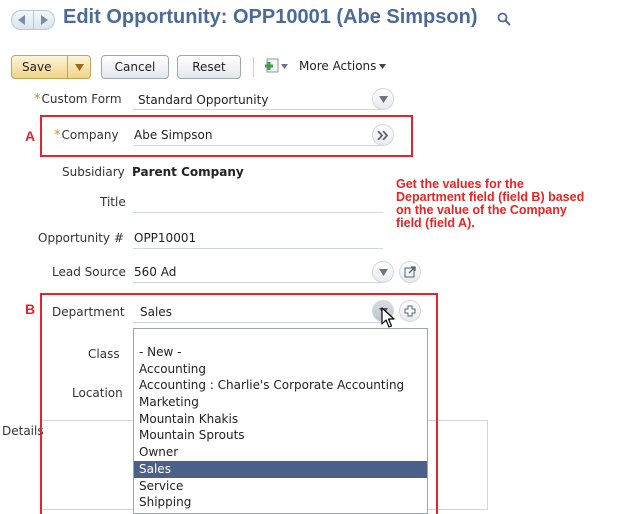 Image resolution: width=639 pixels, height=514 pixels. Describe the element at coordinates (188, 172) in the screenshot. I see `subsidiary-value: Parent Company` at that location.